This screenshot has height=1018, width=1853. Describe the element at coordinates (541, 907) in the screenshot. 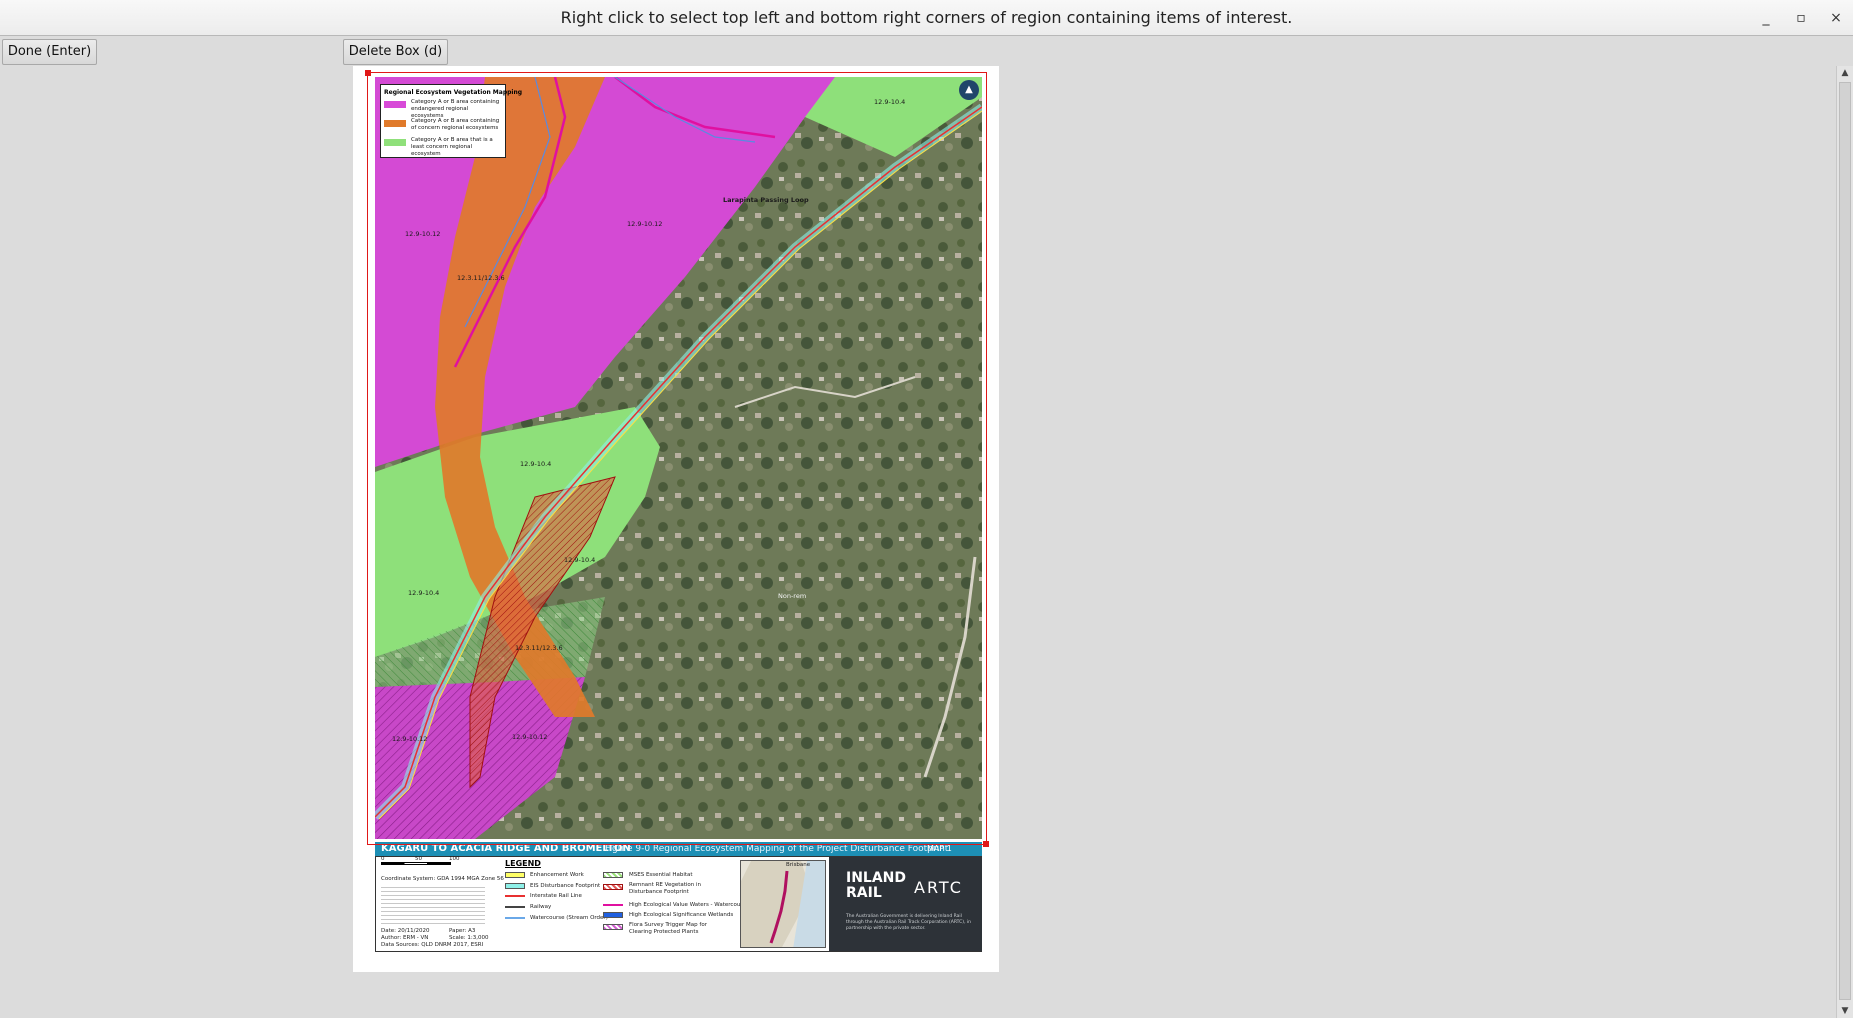

I see `legend-item: Railway` at that location.